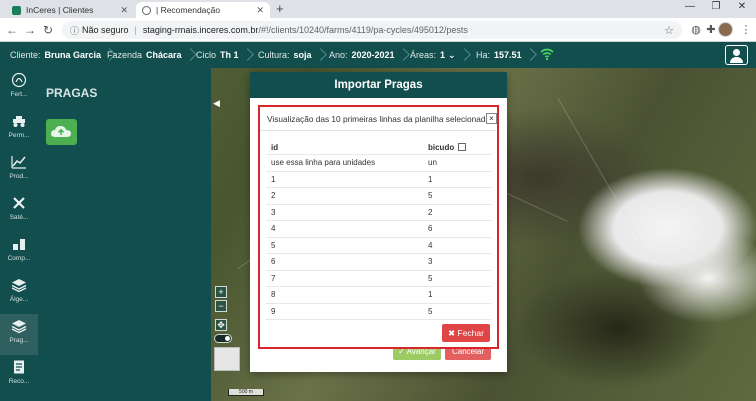 The image size is (756, 401). I want to click on column-header-bicudo: bicudo, so click(441, 147).